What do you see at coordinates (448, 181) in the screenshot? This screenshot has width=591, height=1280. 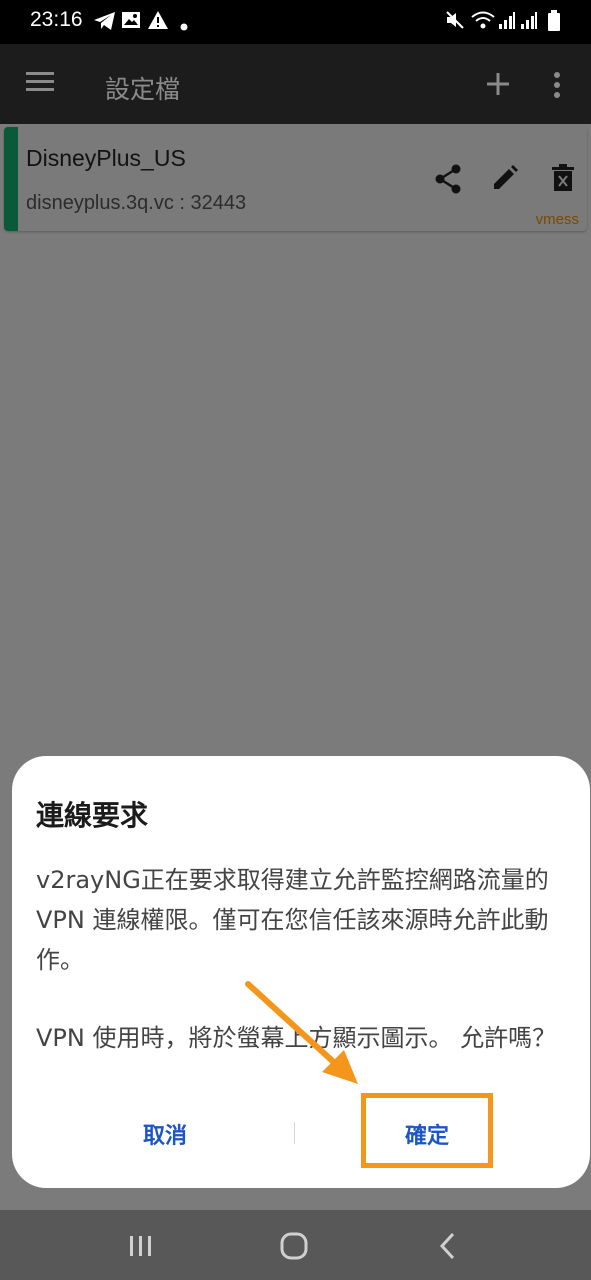 I see `share-icon` at bounding box center [448, 181].